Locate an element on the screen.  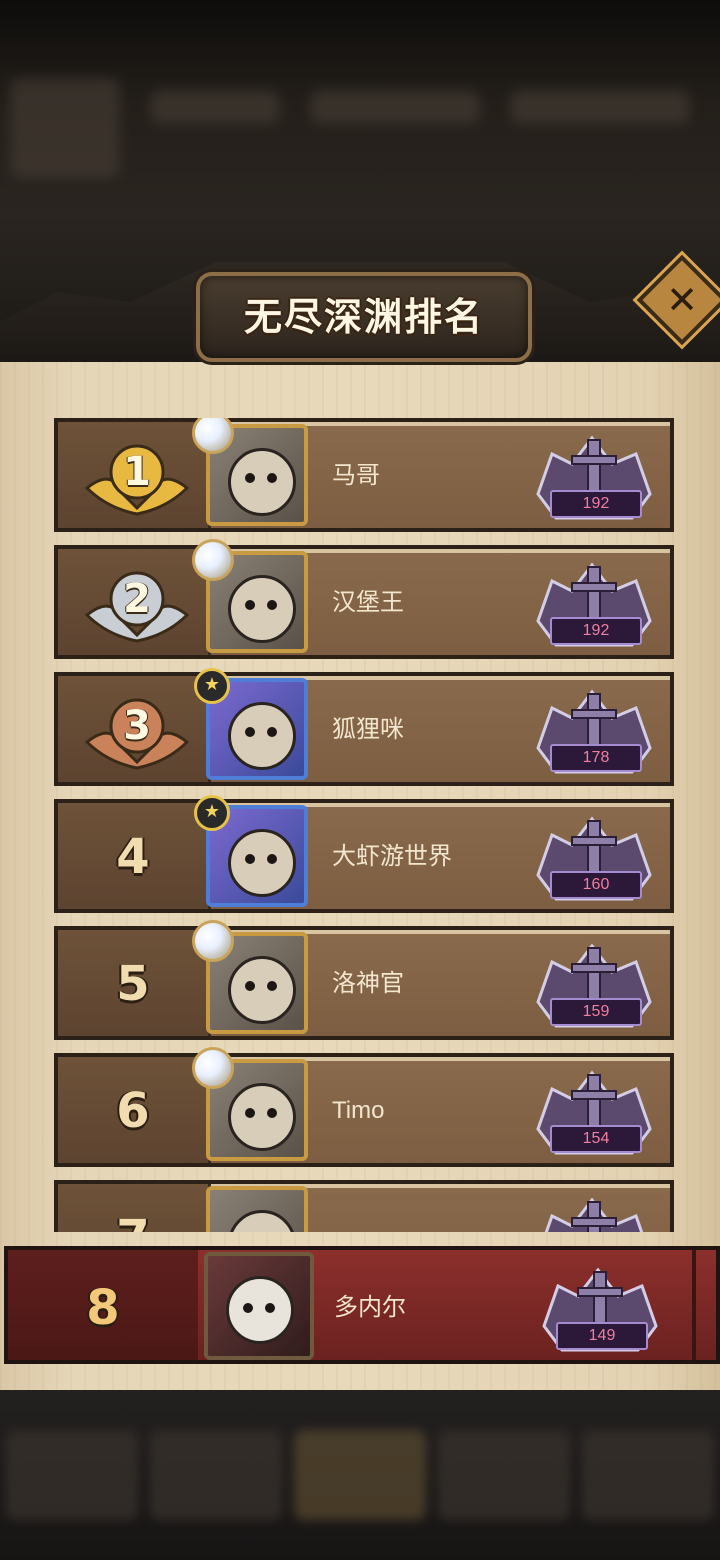
abyss-trophy-icon: 159 is located at coordinates (594, 986).